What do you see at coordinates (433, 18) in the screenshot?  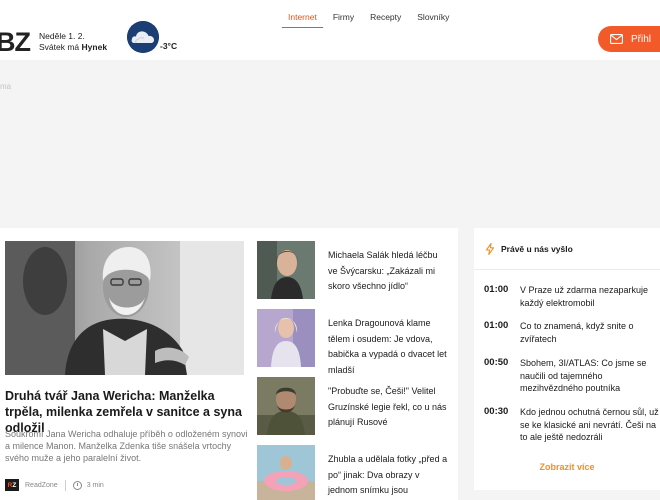 I see `nav-item-slovniky: Slovníky` at bounding box center [433, 18].